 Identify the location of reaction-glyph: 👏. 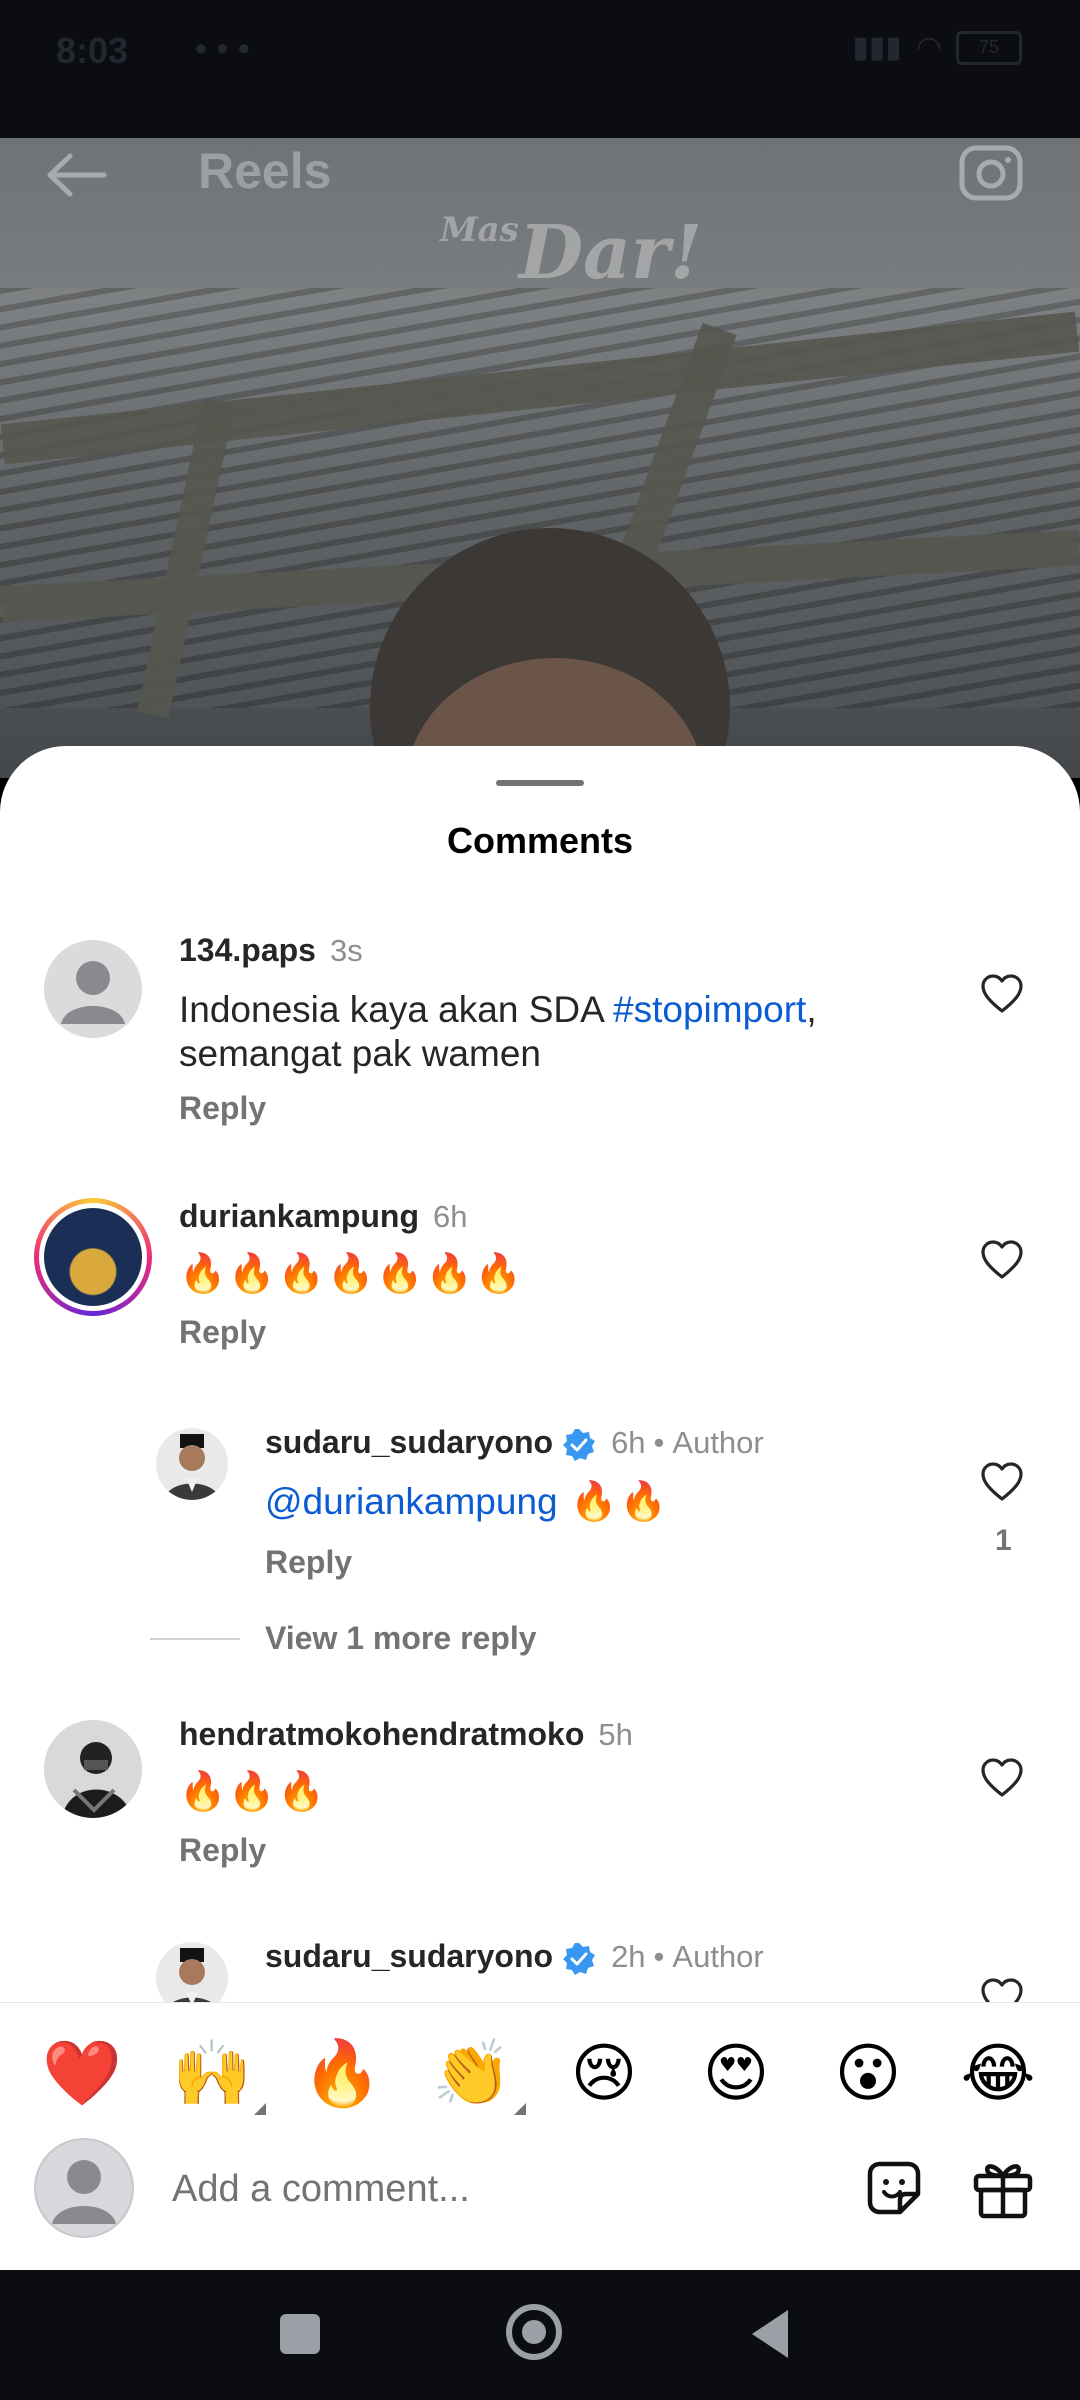
(472, 2073).